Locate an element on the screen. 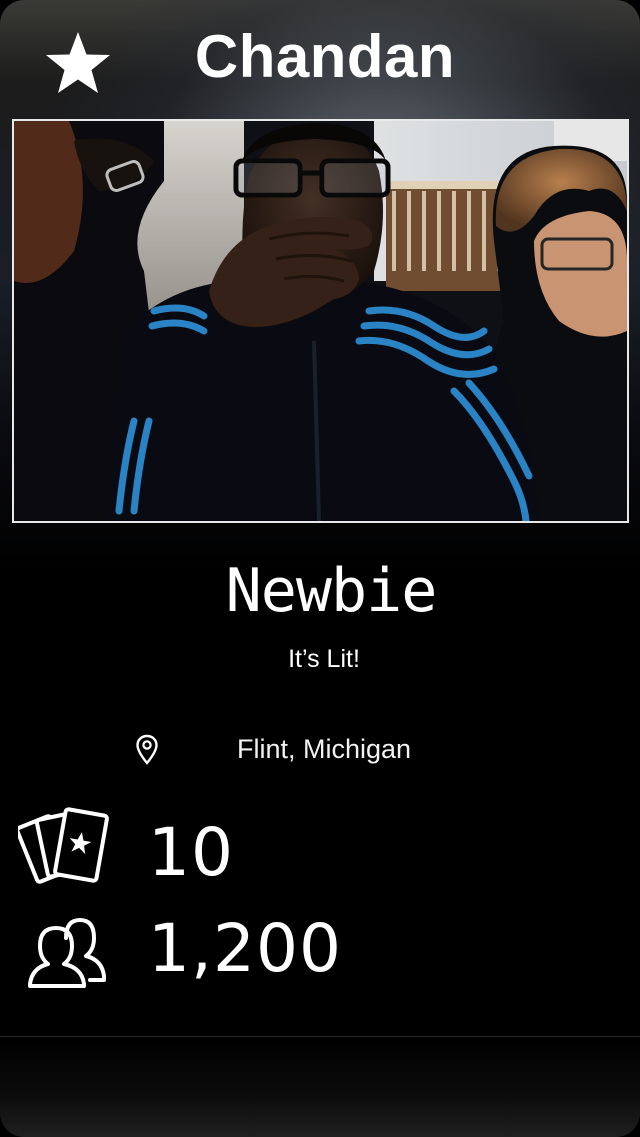 The image size is (640, 1137). location-row: Flint, Michigan is located at coordinates (320, 752).